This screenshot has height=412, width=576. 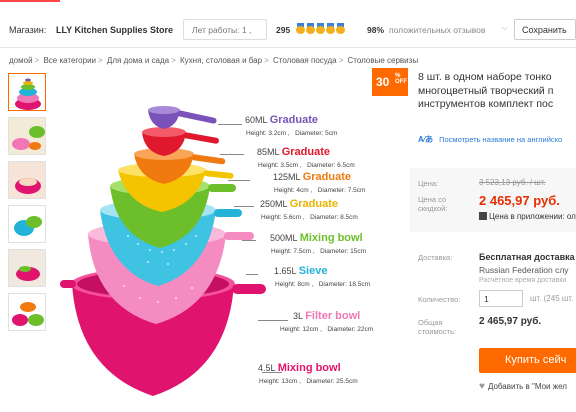 I want to click on feedback-count: 295, so click(x=283, y=30).